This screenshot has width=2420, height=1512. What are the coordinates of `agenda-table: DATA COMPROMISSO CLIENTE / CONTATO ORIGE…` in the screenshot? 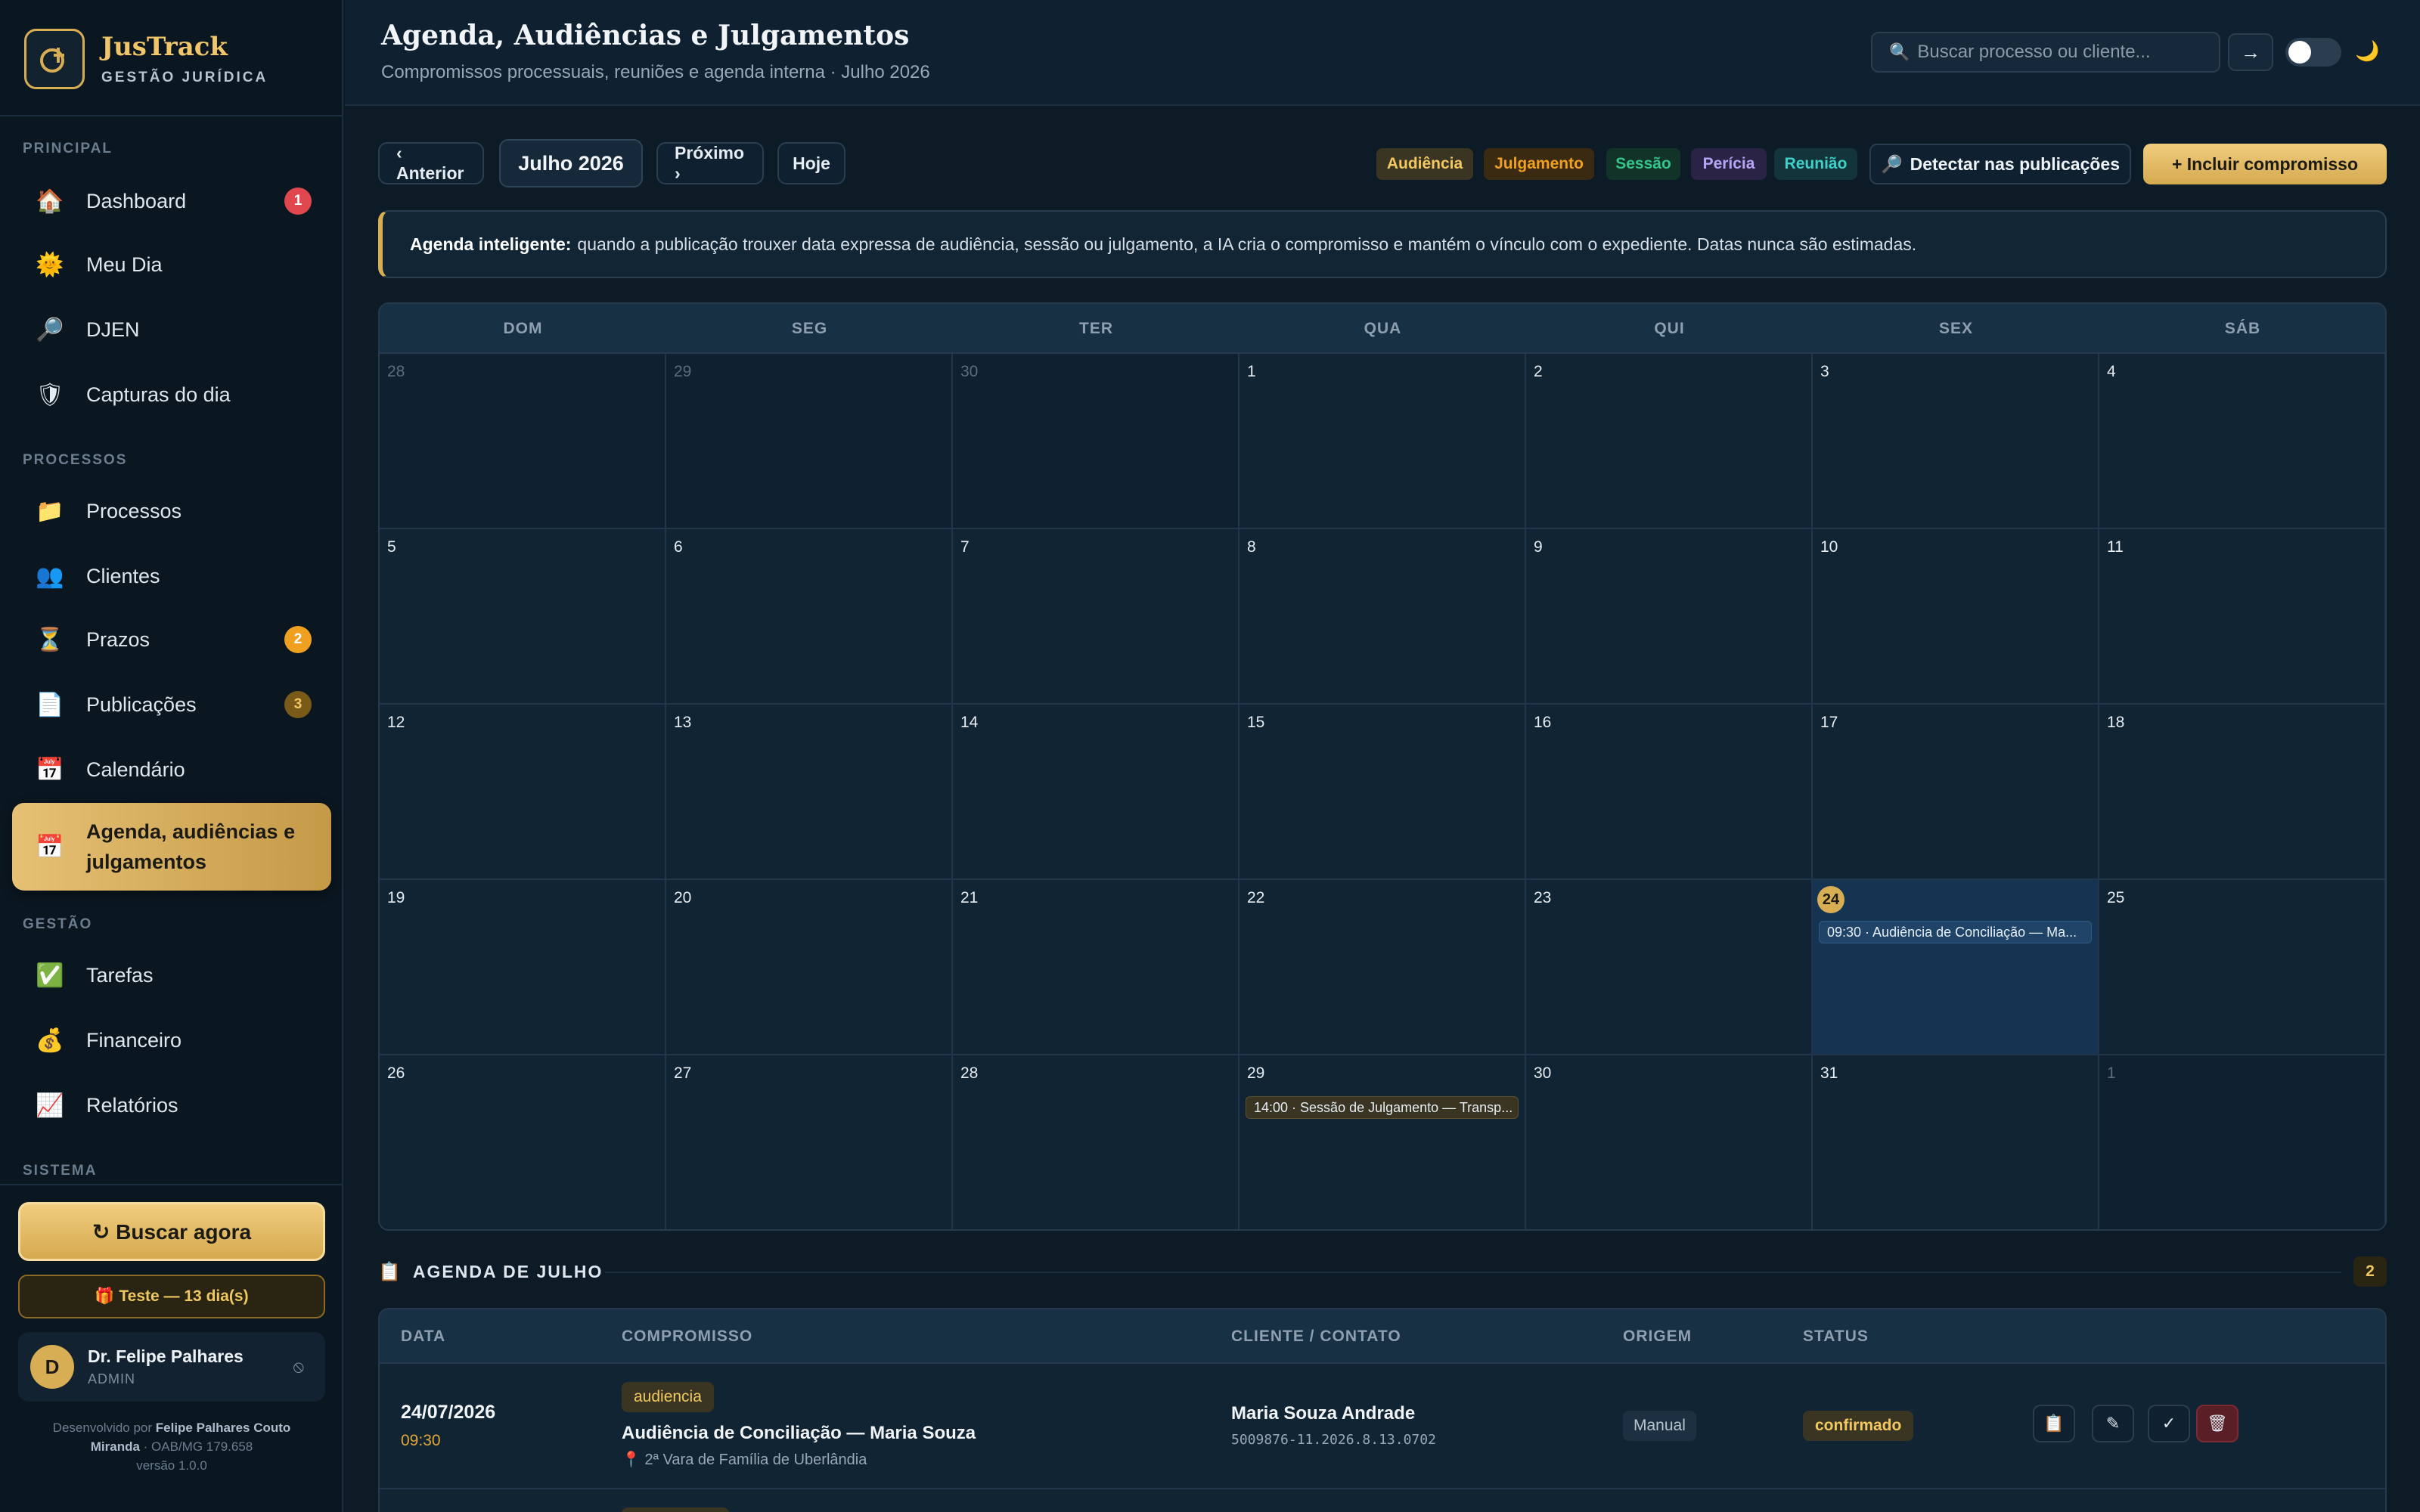 It's located at (1382, 1410).